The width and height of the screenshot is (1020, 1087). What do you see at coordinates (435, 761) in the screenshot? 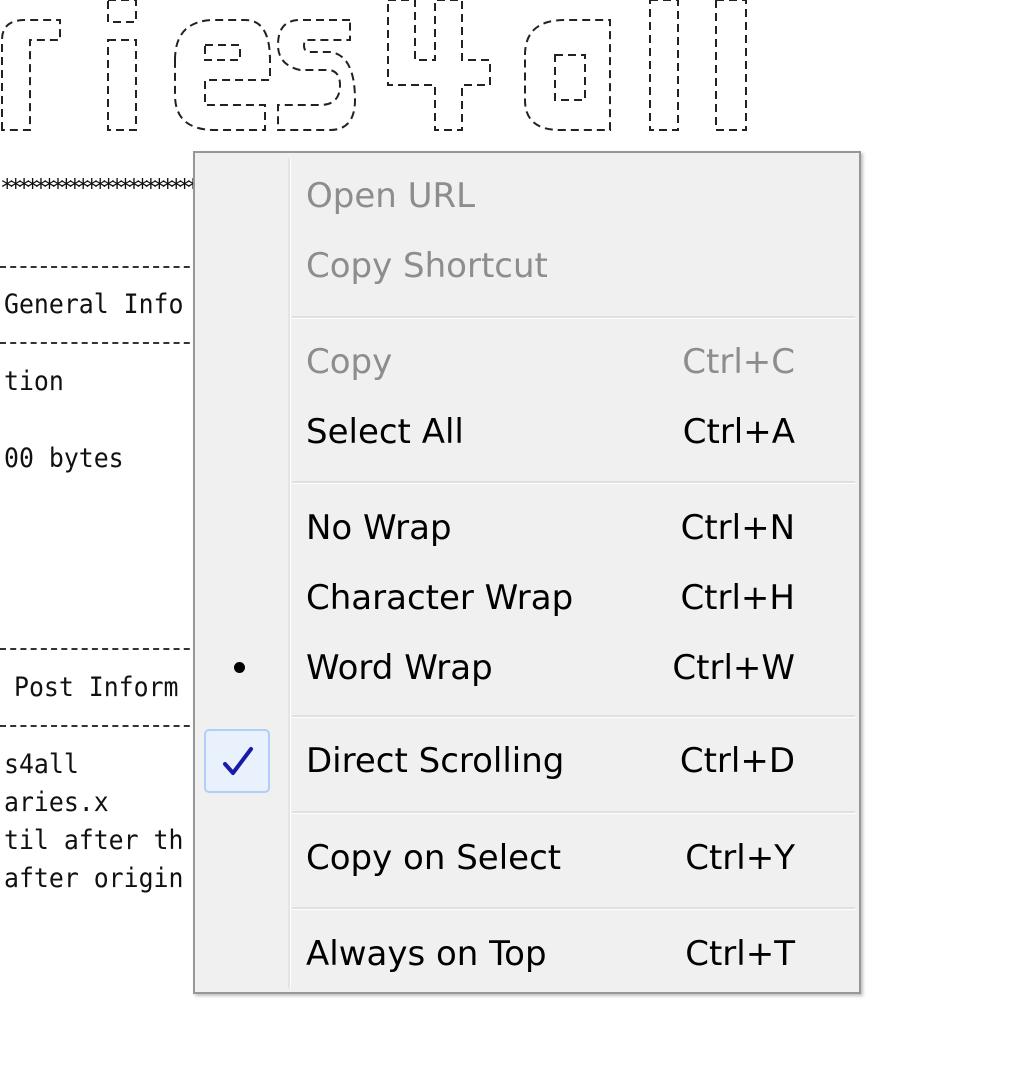
I see `menu-item-label: Direct Scrolling` at bounding box center [435, 761].